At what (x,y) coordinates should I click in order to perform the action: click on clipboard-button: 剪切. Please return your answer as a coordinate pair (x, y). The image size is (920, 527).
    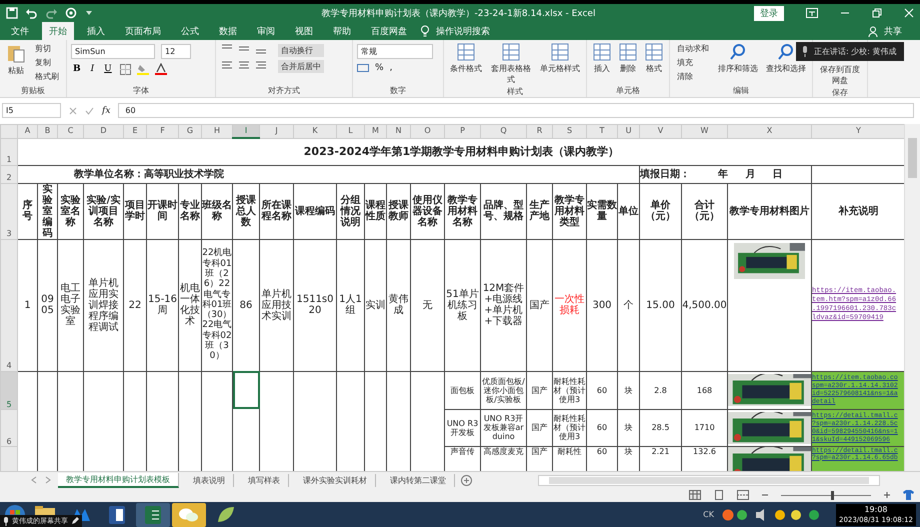
    Looking at the image, I should click on (47, 48).